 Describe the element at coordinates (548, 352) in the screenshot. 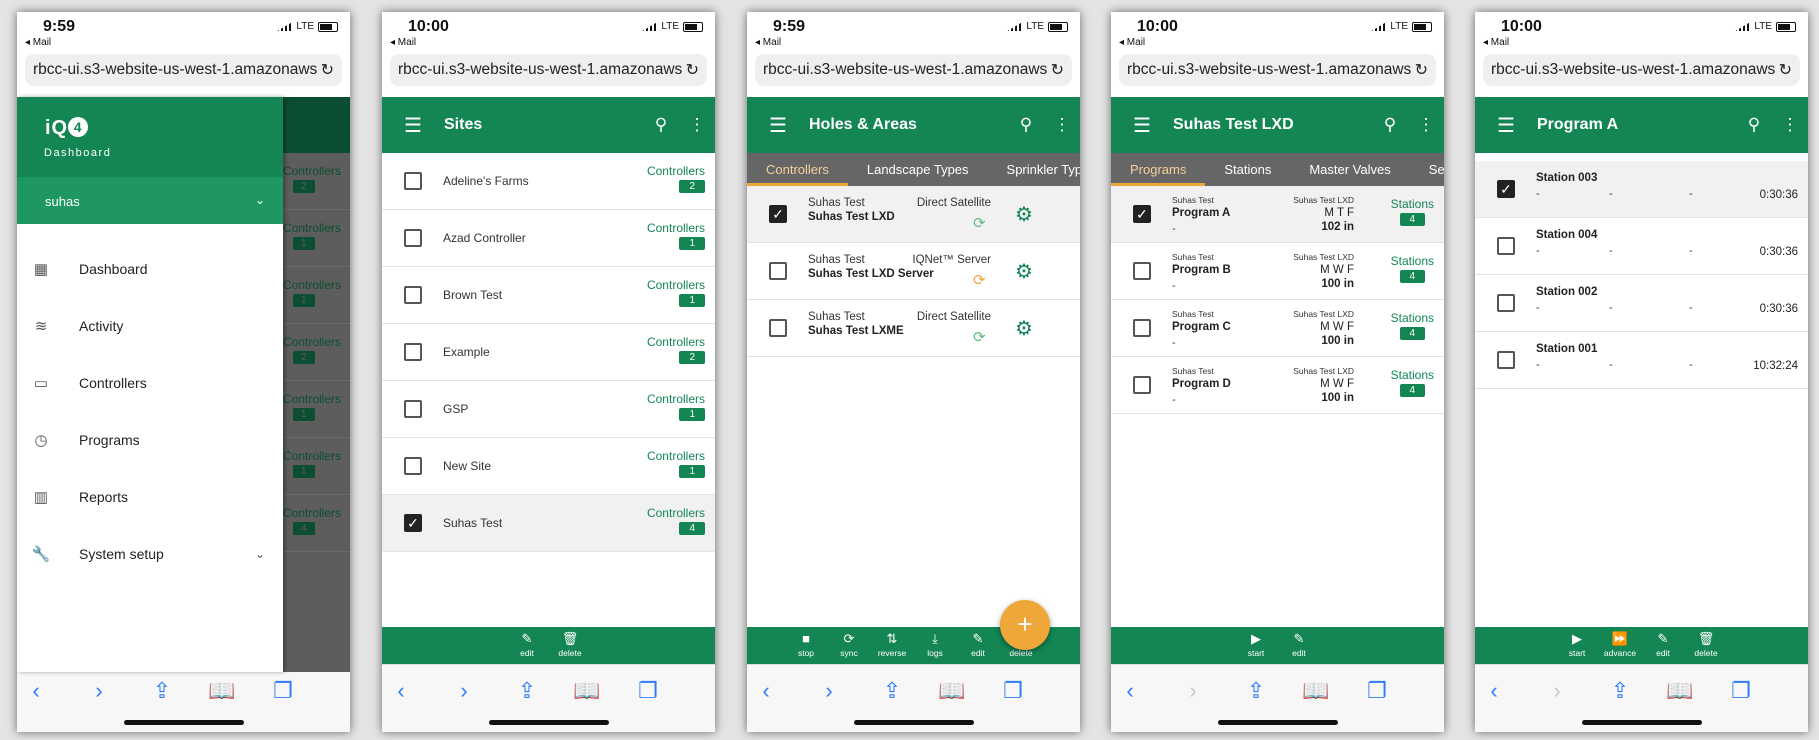

I see `site-row: Example Controllers 2` at that location.